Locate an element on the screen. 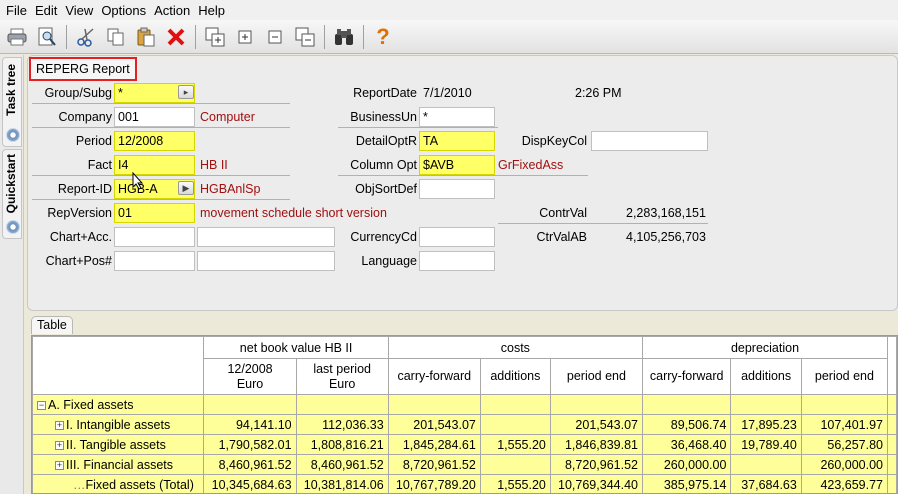 The image size is (898, 494). obj-sort-def-field is located at coordinates (457, 189).